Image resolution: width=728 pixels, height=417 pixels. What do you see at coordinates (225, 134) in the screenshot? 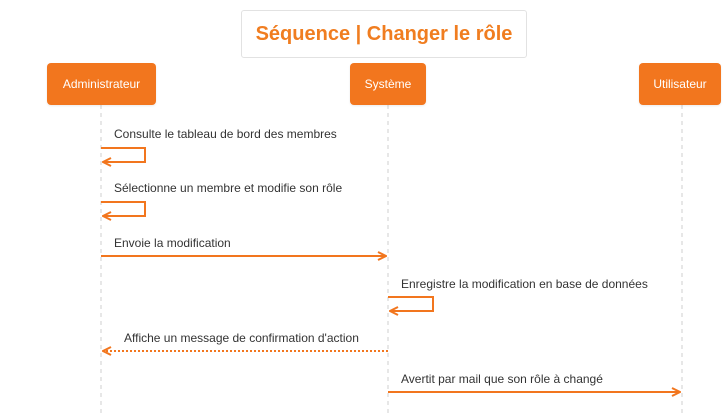
I see `message-label: Consulte le tableau de bord des membres` at bounding box center [225, 134].